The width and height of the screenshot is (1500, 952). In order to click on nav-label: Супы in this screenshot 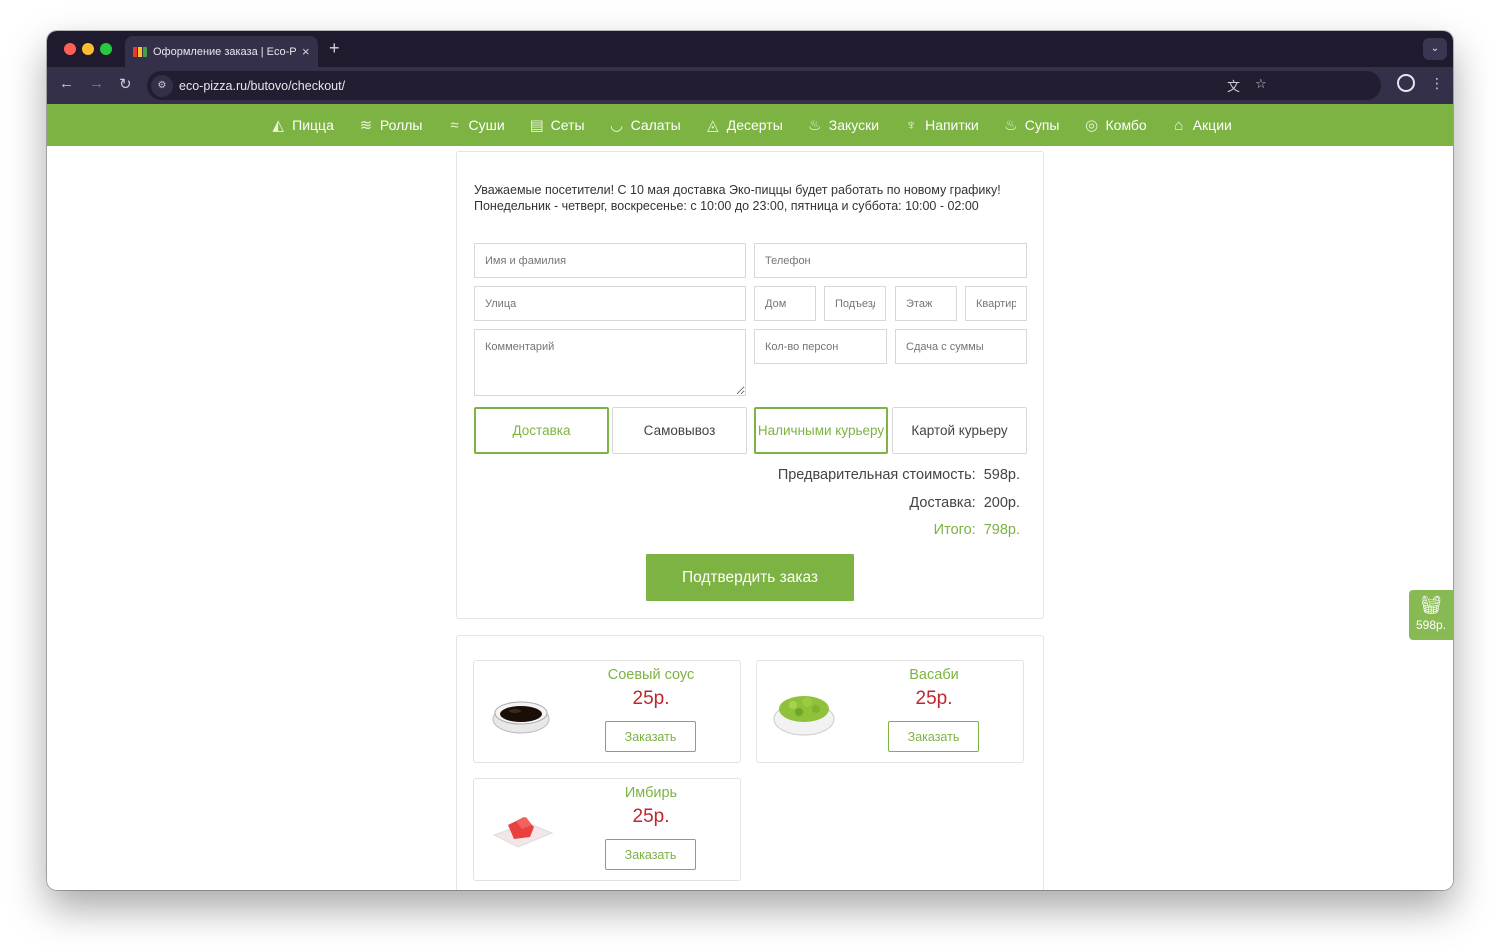, I will do `click(1042, 125)`.